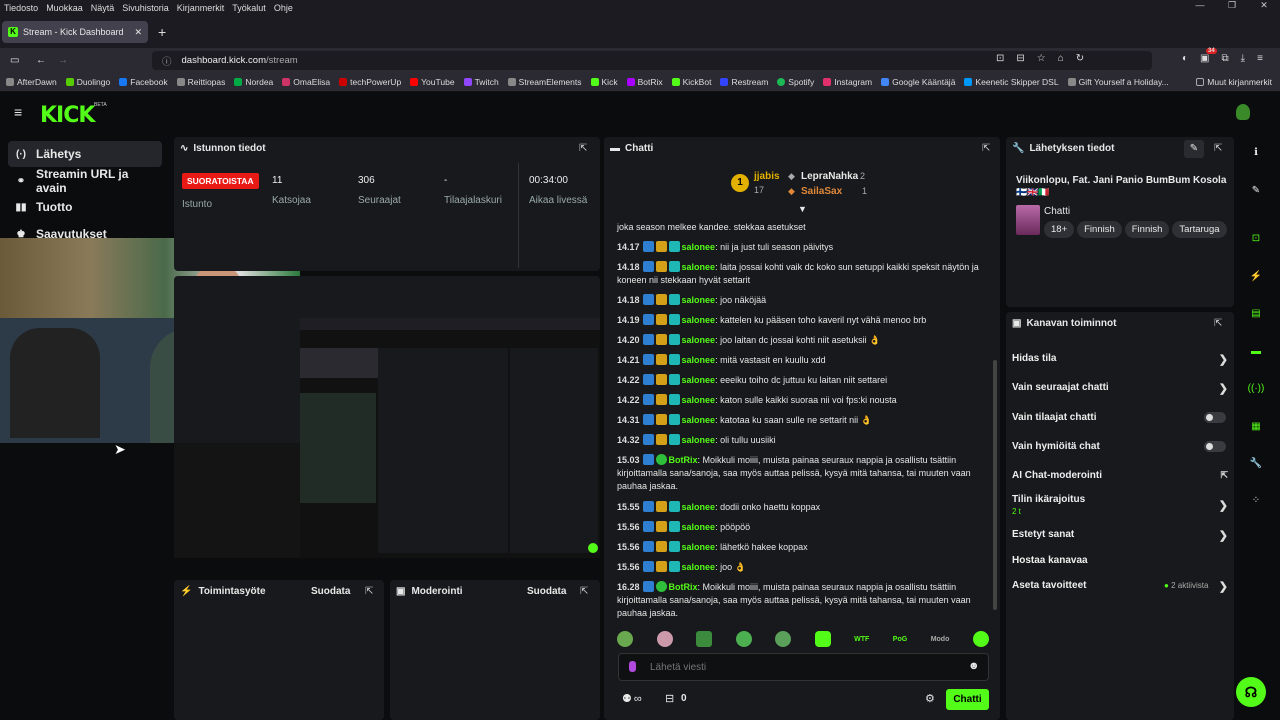 This screenshot has width=1280, height=720. I want to click on bookmark-item: techPowerUp, so click(370, 82).